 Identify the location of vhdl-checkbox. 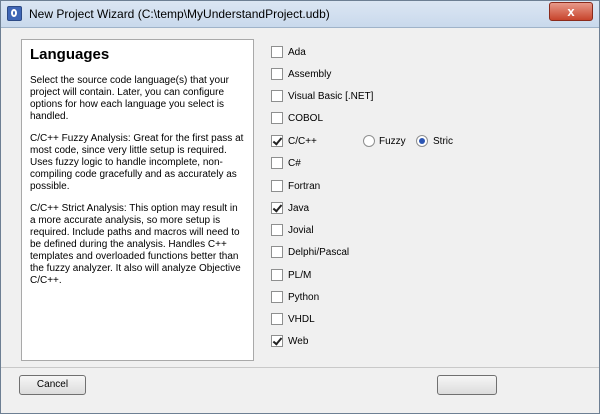
(277, 319).